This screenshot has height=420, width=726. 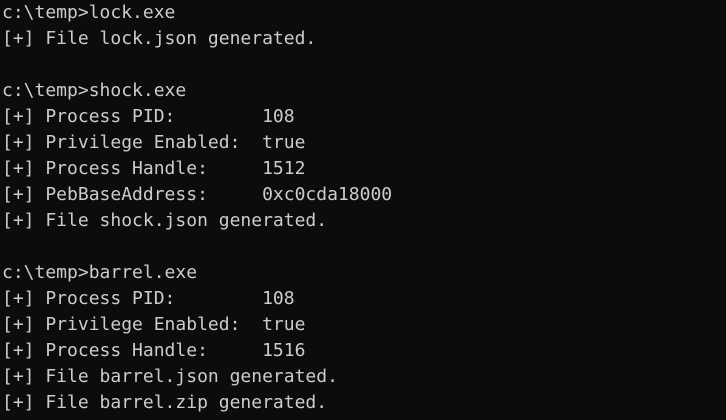 What do you see at coordinates (165, 220) in the screenshot?
I see `output-line: [+] File shock.json generated.` at bounding box center [165, 220].